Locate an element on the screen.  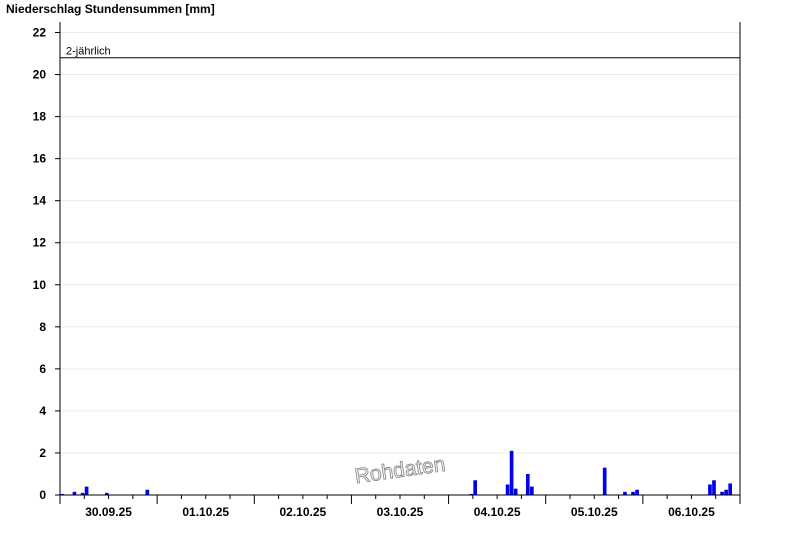
x-tick-label: 04.10.25 is located at coordinates (497, 512).